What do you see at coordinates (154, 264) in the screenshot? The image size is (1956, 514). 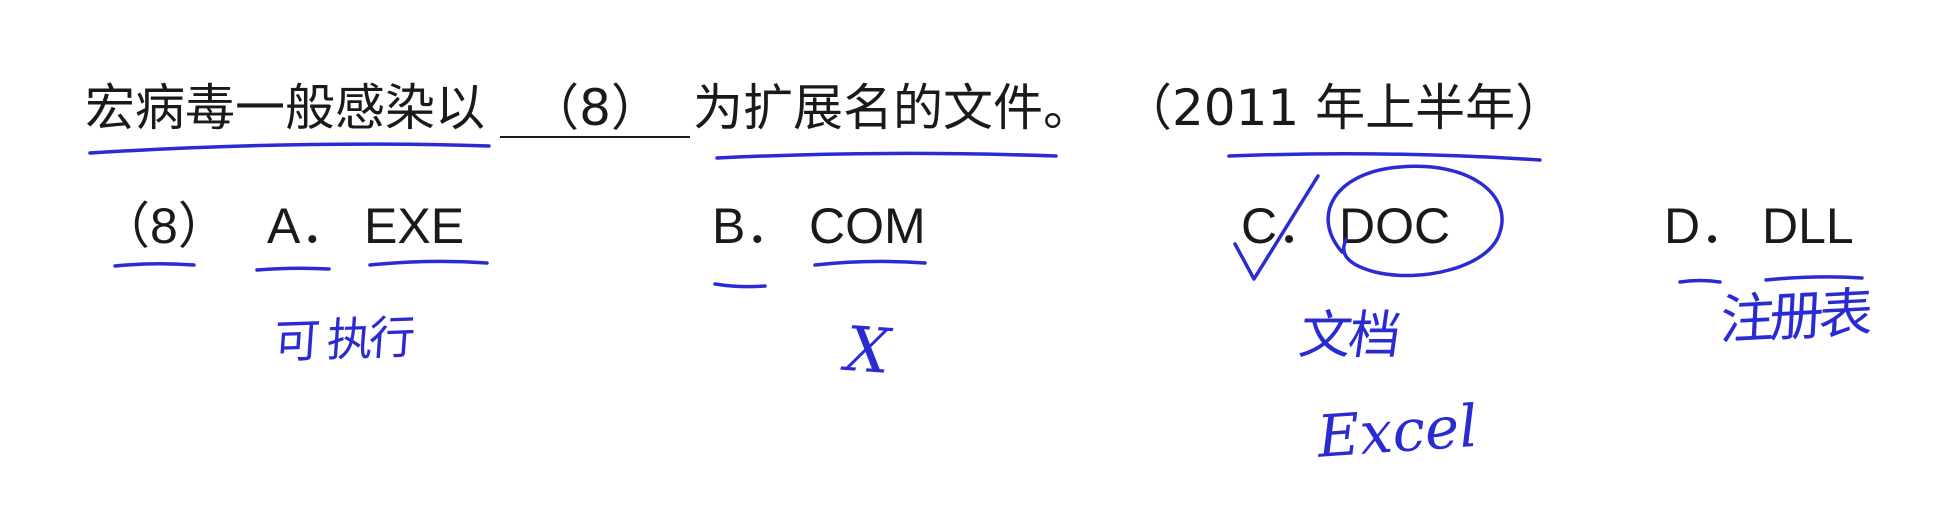 I see `option-number-underline` at bounding box center [154, 264].